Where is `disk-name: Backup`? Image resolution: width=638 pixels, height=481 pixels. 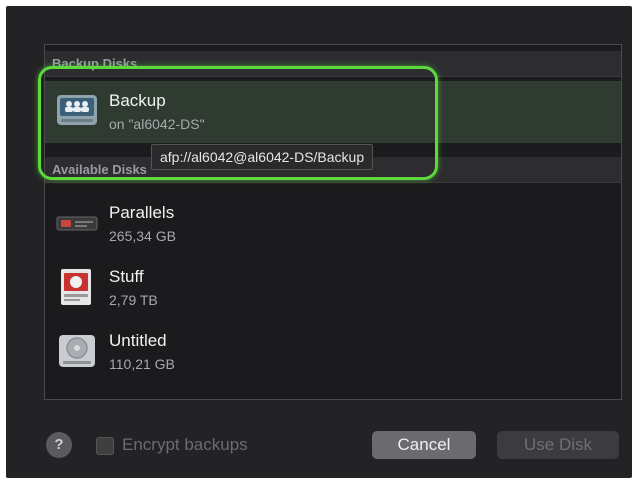
disk-name: Backup is located at coordinates (137, 100).